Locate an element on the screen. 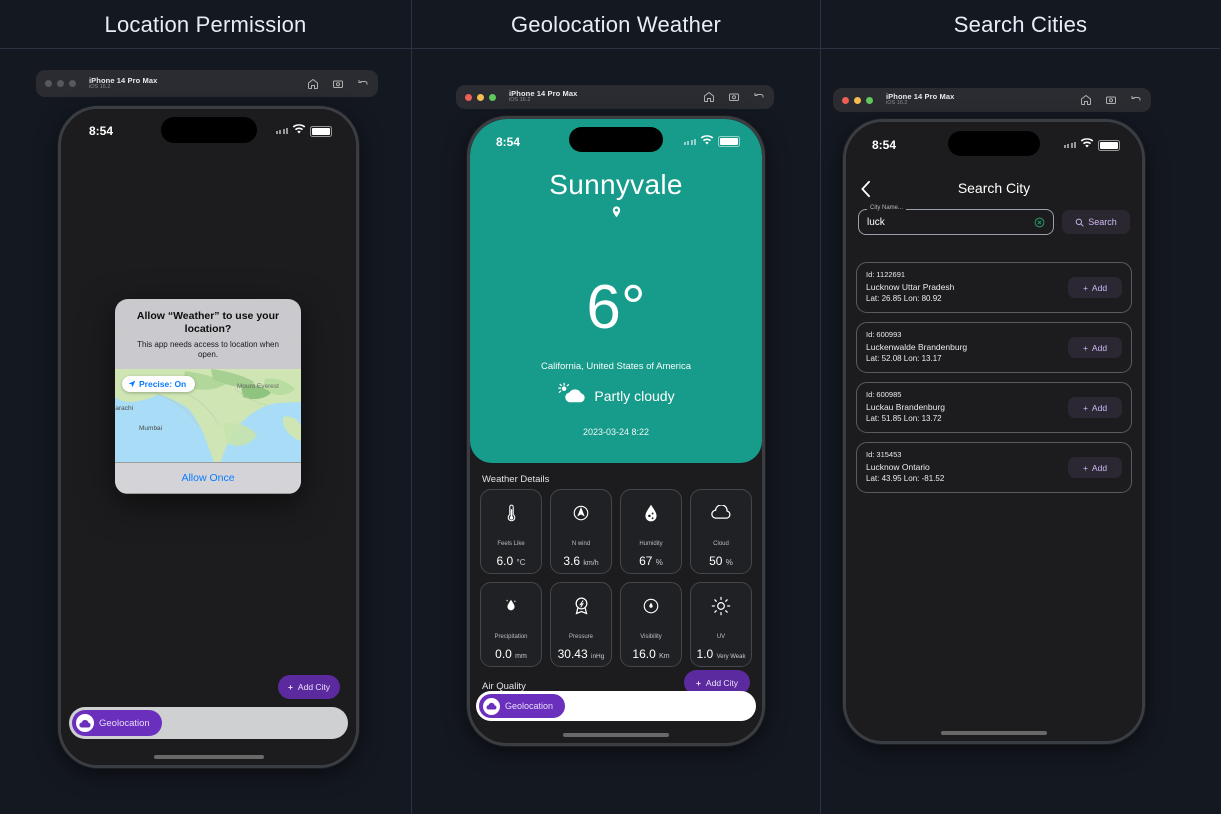  visibility-icon is located at coordinates (651, 606).